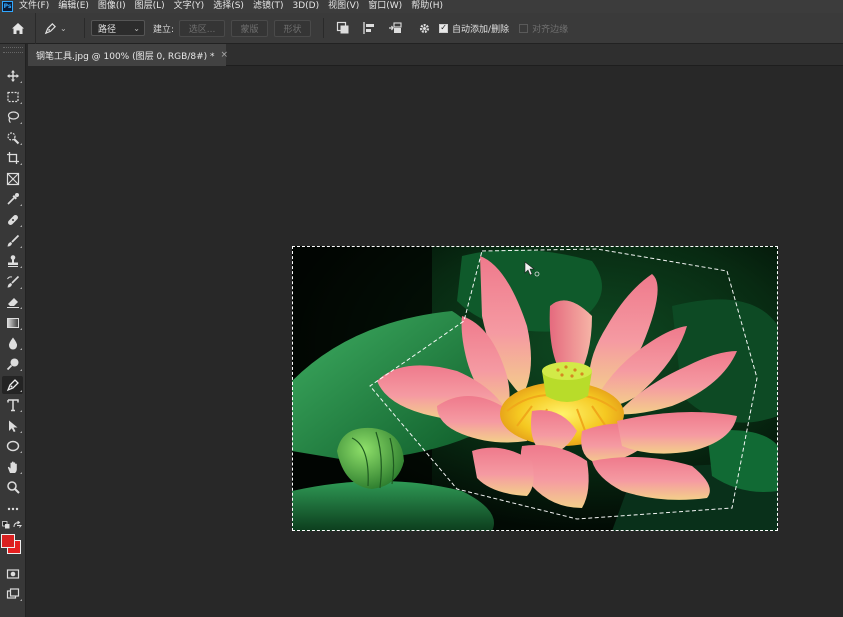  I want to click on default-colors-button, so click(6, 525).